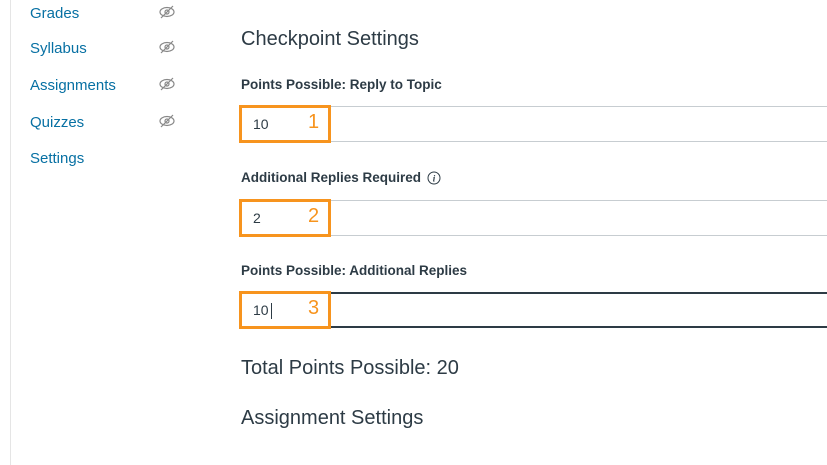 This screenshot has width=827, height=465. What do you see at coordinates (354, 270) in the screenshot?
I see `additional-replies-points-label: Points Possible: Additional Replies` at bounding box center [354, 270].